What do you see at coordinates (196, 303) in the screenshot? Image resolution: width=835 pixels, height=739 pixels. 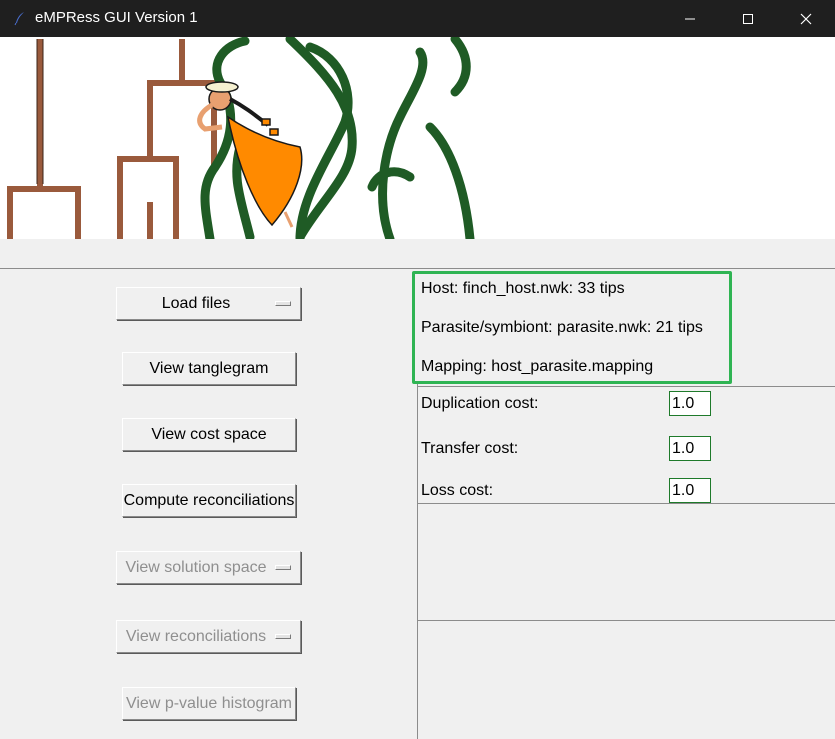 I see `load-files-label: Load files` at bounding box center [196, 303].